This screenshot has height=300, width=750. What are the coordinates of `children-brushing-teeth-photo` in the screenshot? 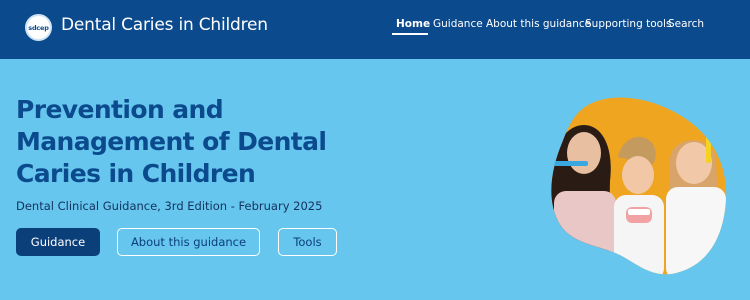 It's located at (639, 186).